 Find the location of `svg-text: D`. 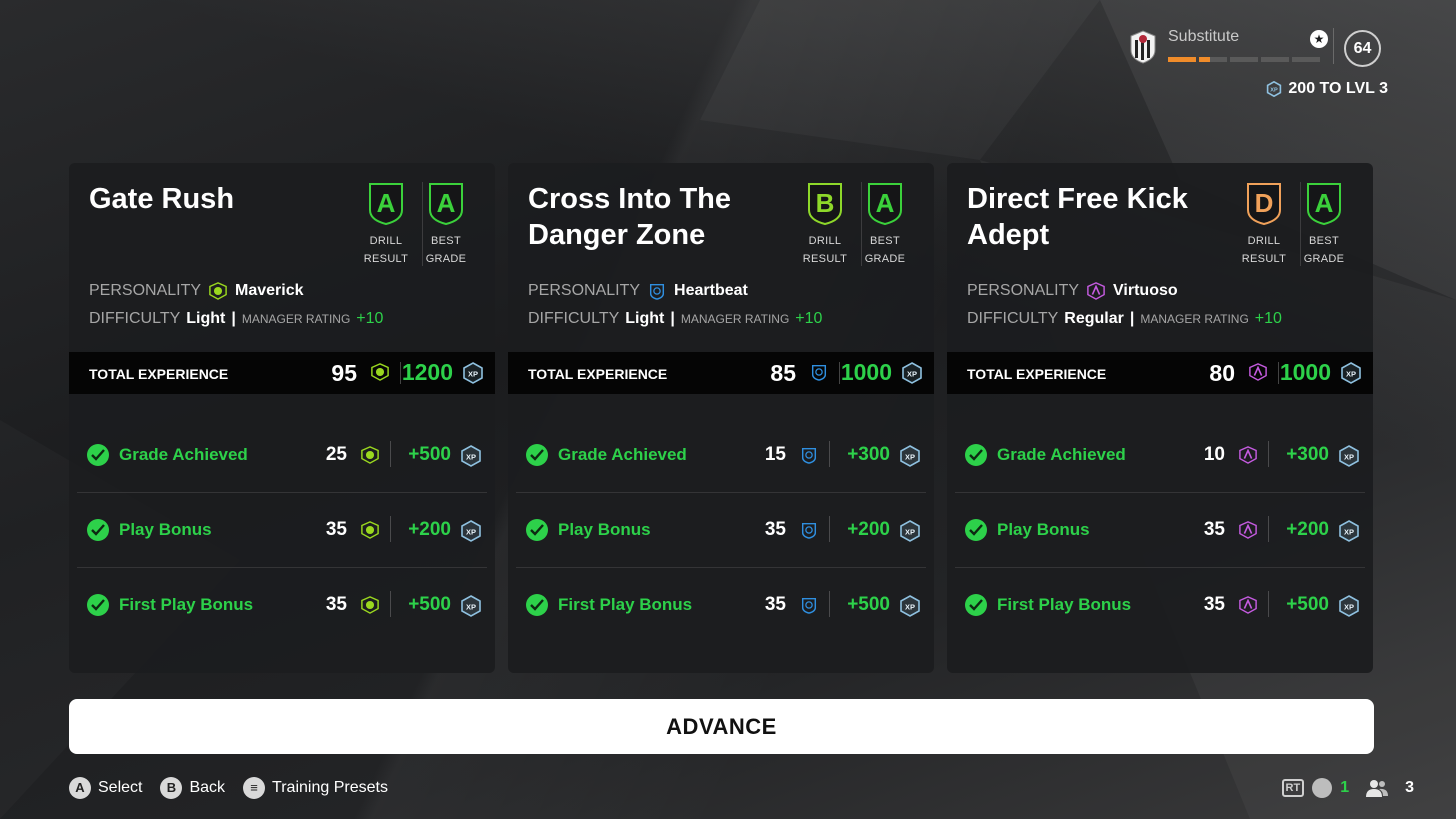

svg-text: D is located at coordinates (1264, 203).